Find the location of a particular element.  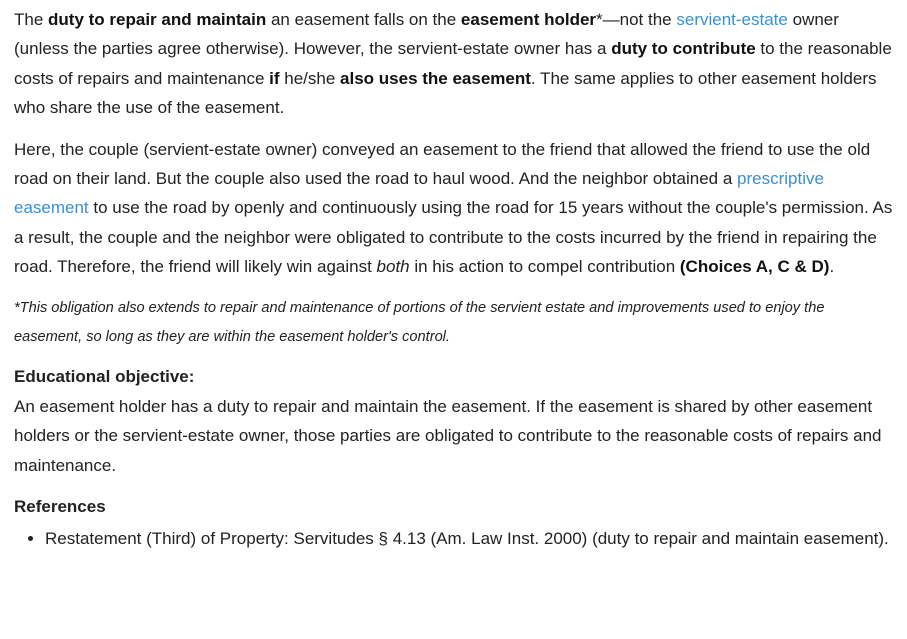

references-heading: References is located at coordinates (60, 507).